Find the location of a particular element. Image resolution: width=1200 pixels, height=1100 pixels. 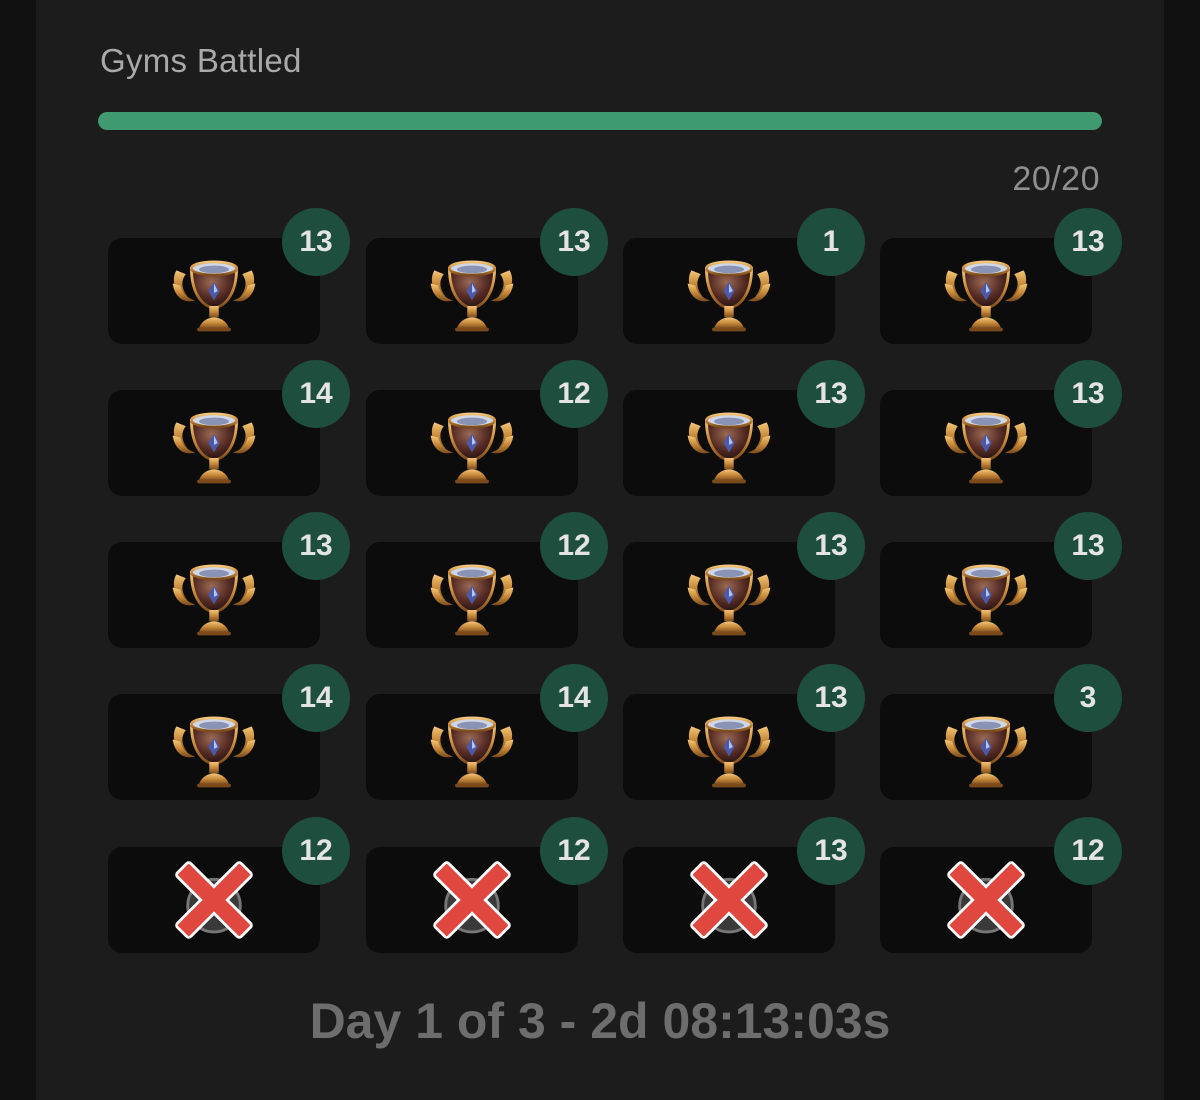

battle-count-badge: 1 is located at coordinates (831, 242).